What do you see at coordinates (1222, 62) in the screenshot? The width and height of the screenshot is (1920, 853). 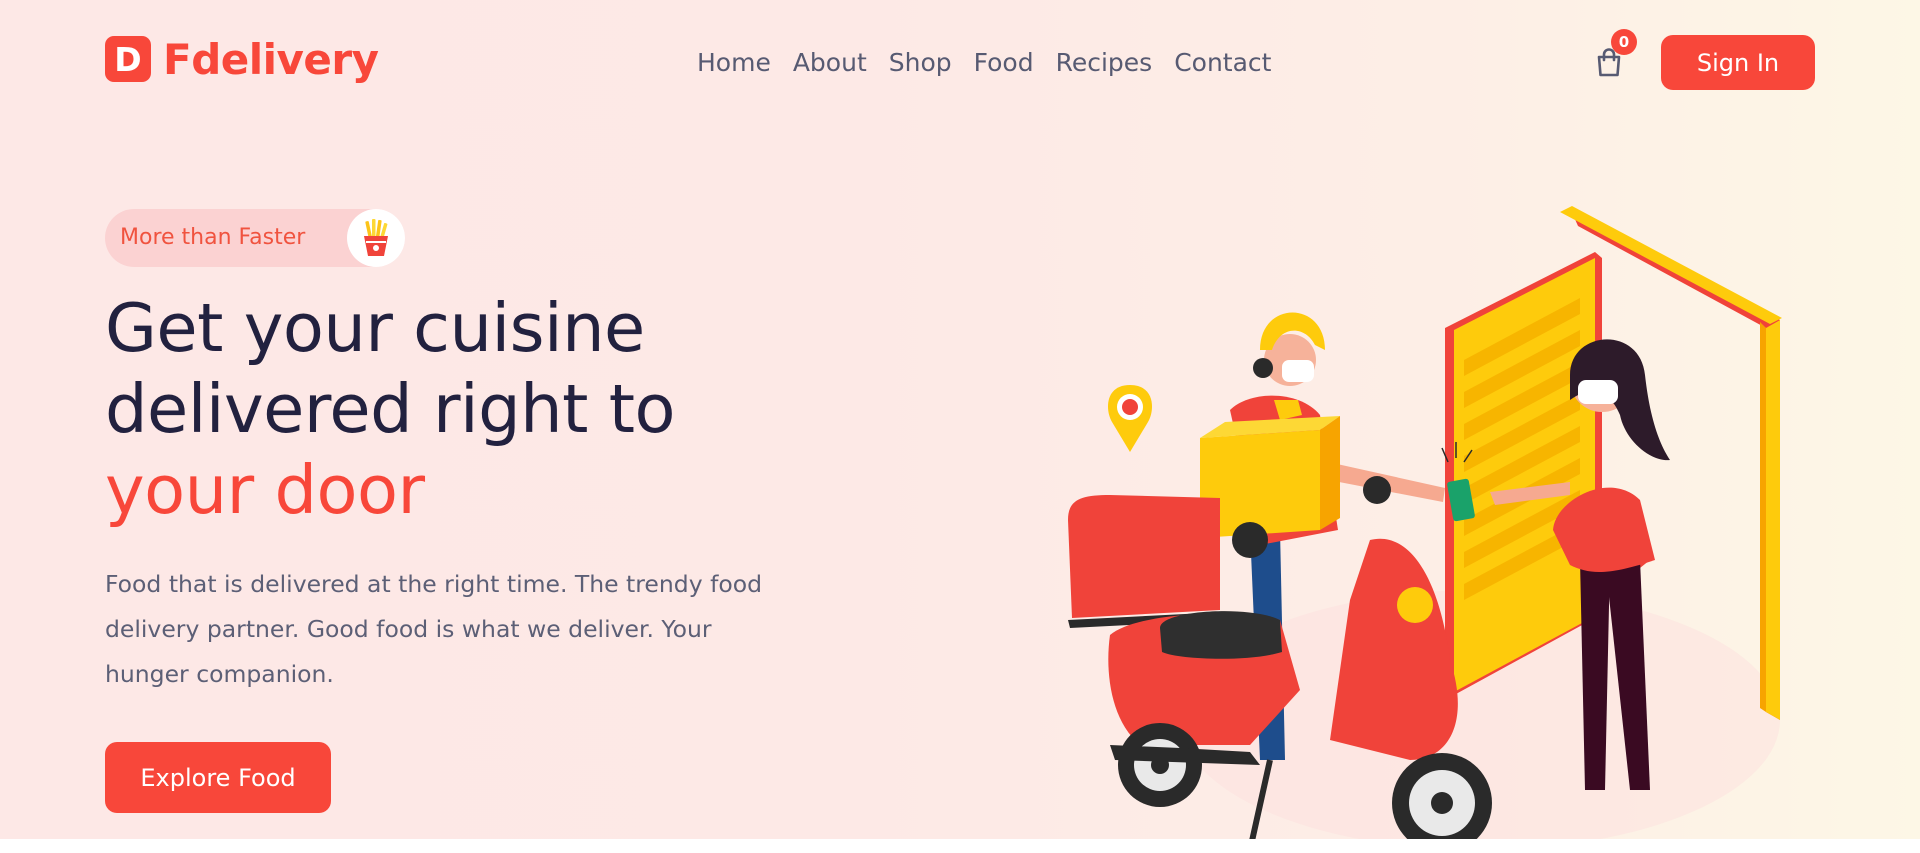 I see `nav-contact: Contact` at bounding box center [1222, 62].